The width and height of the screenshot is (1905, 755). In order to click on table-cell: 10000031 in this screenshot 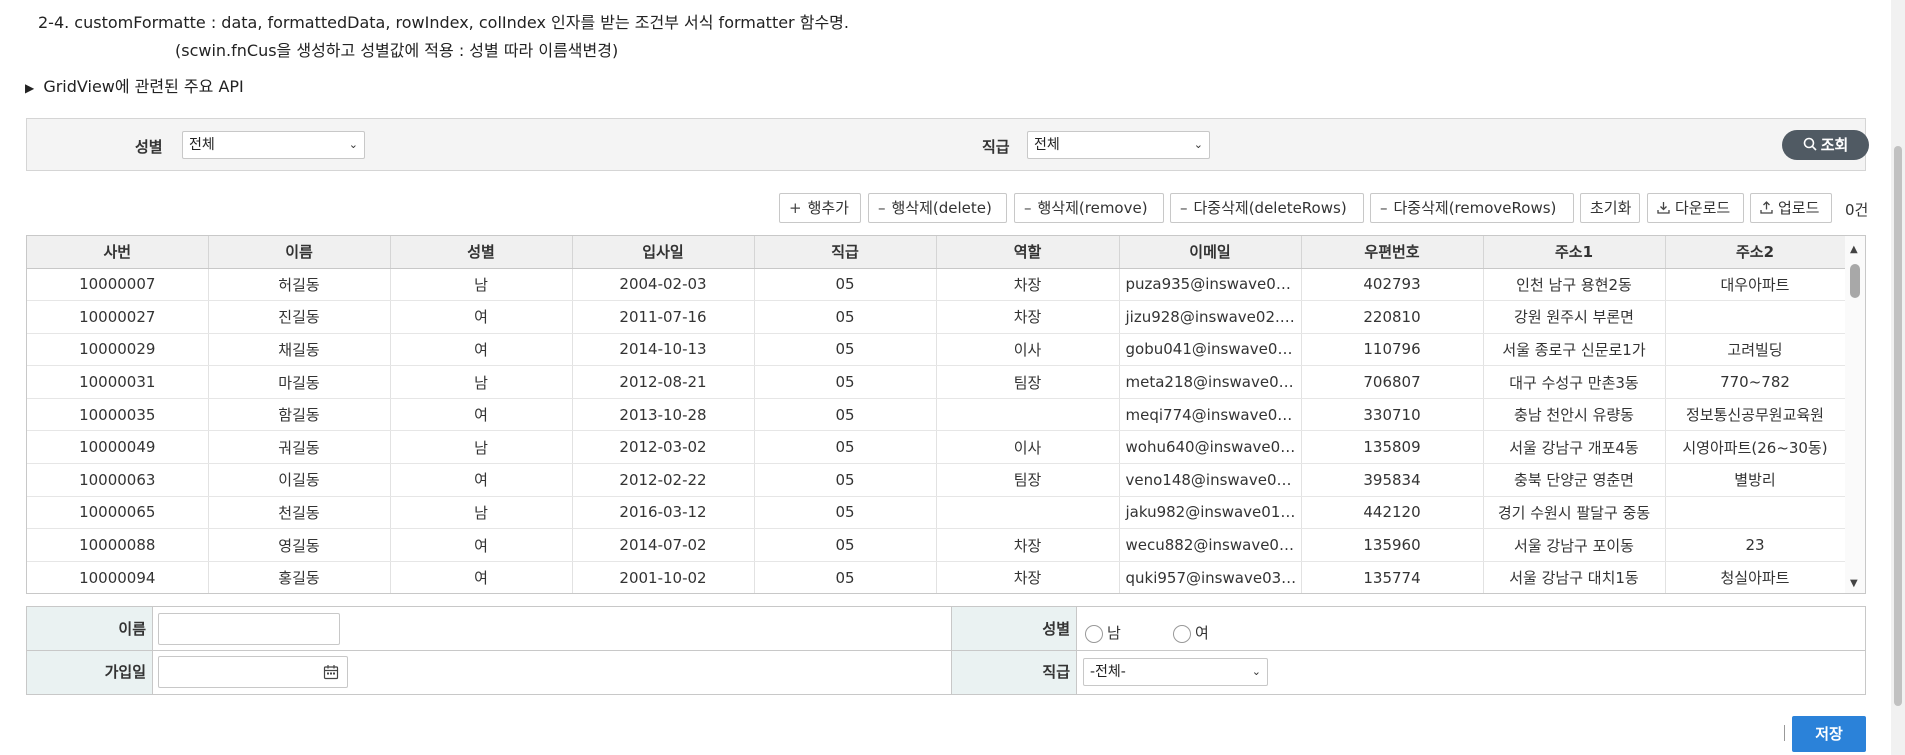, I will do `click(118, 382)`.